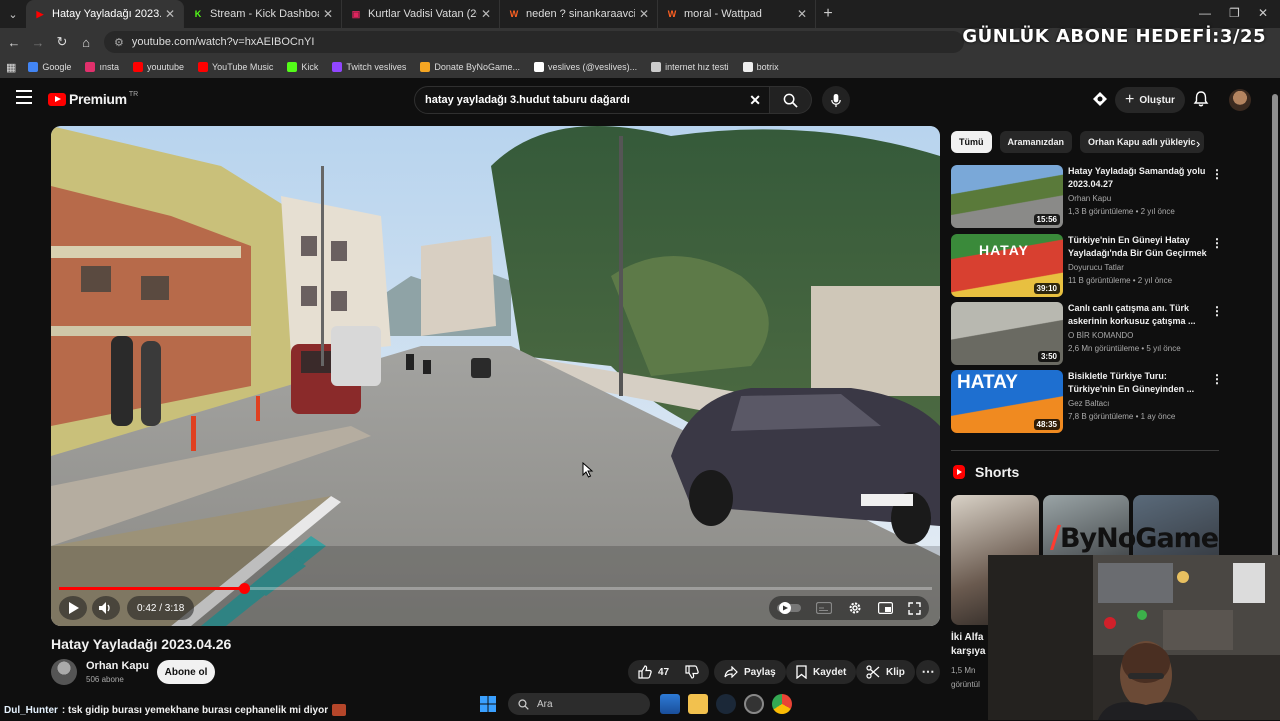 The height and width of the screenshot is (721, 1280). I want to click on forward-icon: →, so click(38, 42).